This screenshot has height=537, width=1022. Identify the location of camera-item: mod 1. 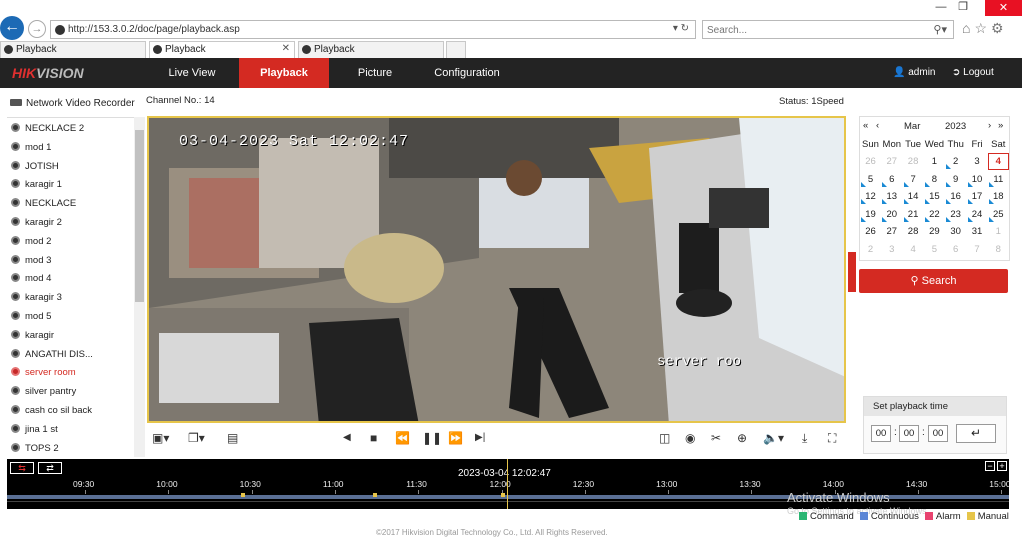
(31, 150).